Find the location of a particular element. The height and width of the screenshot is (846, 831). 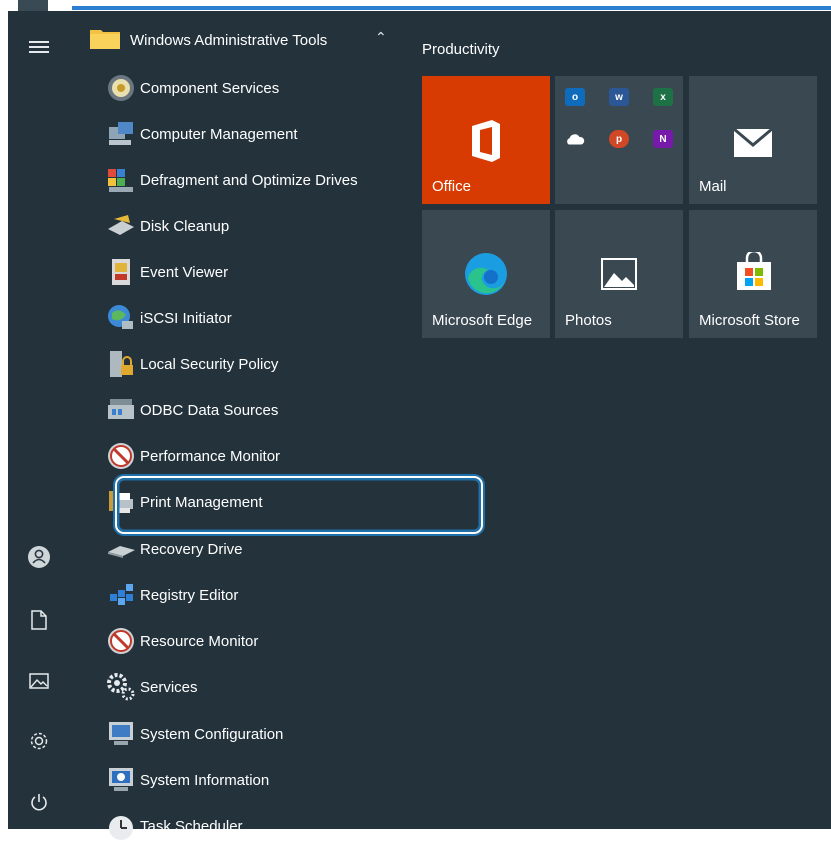

app-performance-monitor: Performance Monitor is located at coordinates (258, 456).